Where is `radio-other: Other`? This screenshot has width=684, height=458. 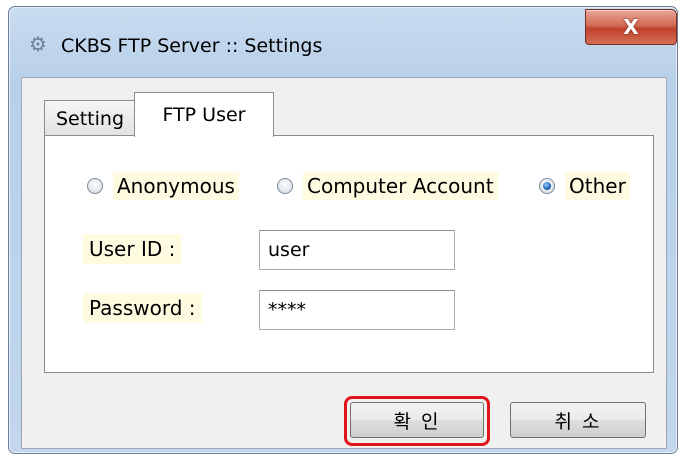
radio-other: Other is located at coordinates (584, 186).